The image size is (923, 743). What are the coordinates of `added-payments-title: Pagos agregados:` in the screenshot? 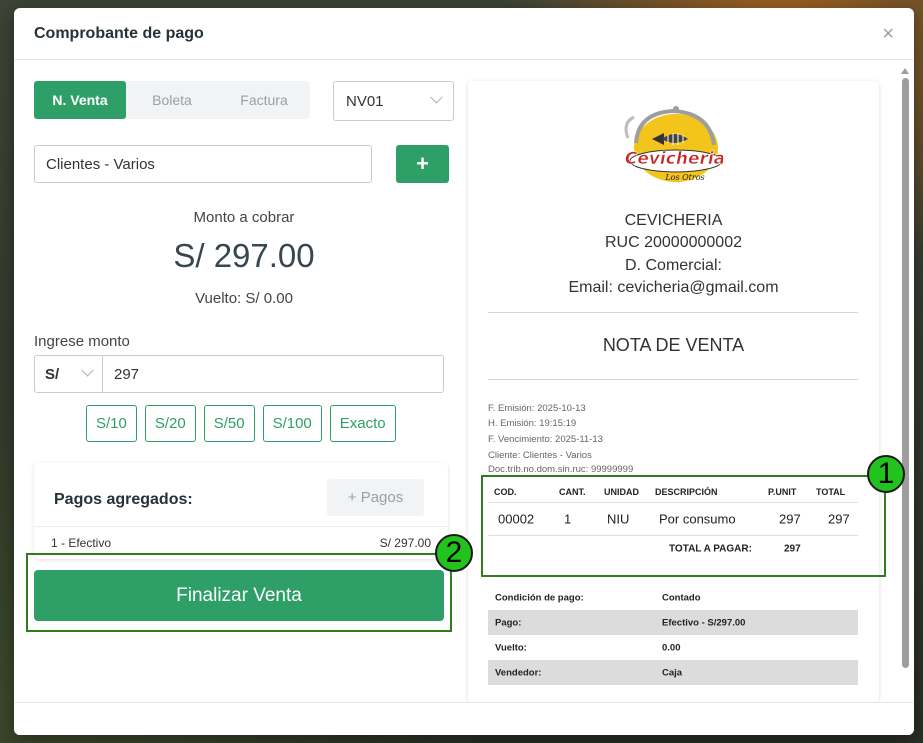 It's located at (123, 499).